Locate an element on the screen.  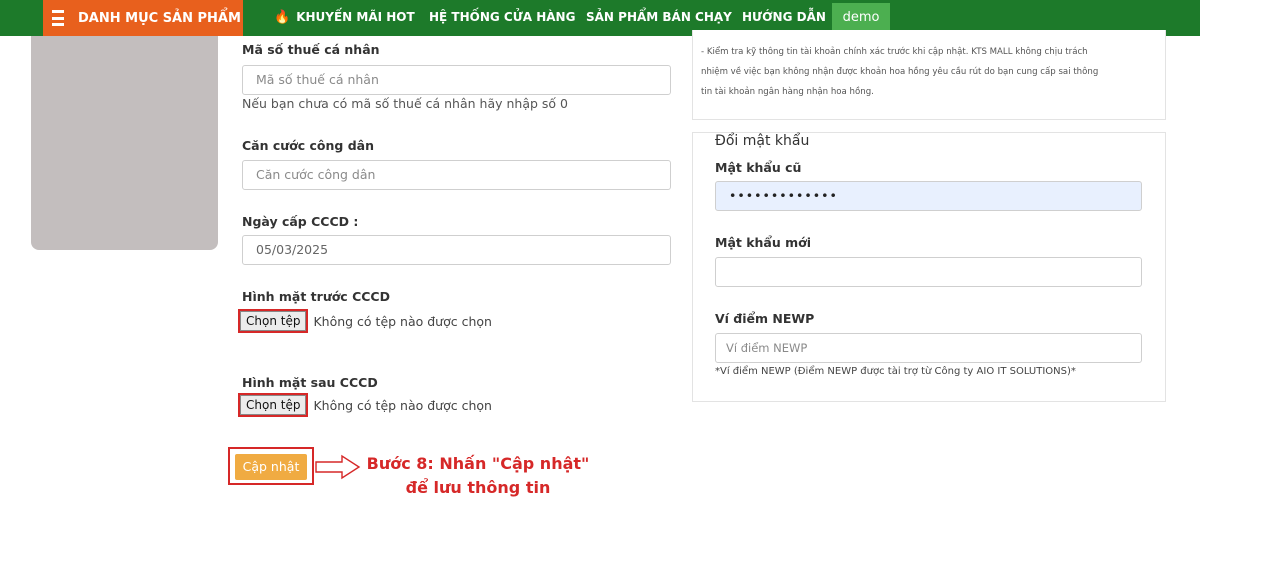
citizen-id-label: Căn cước công dân is located at coordinates (308, 145).